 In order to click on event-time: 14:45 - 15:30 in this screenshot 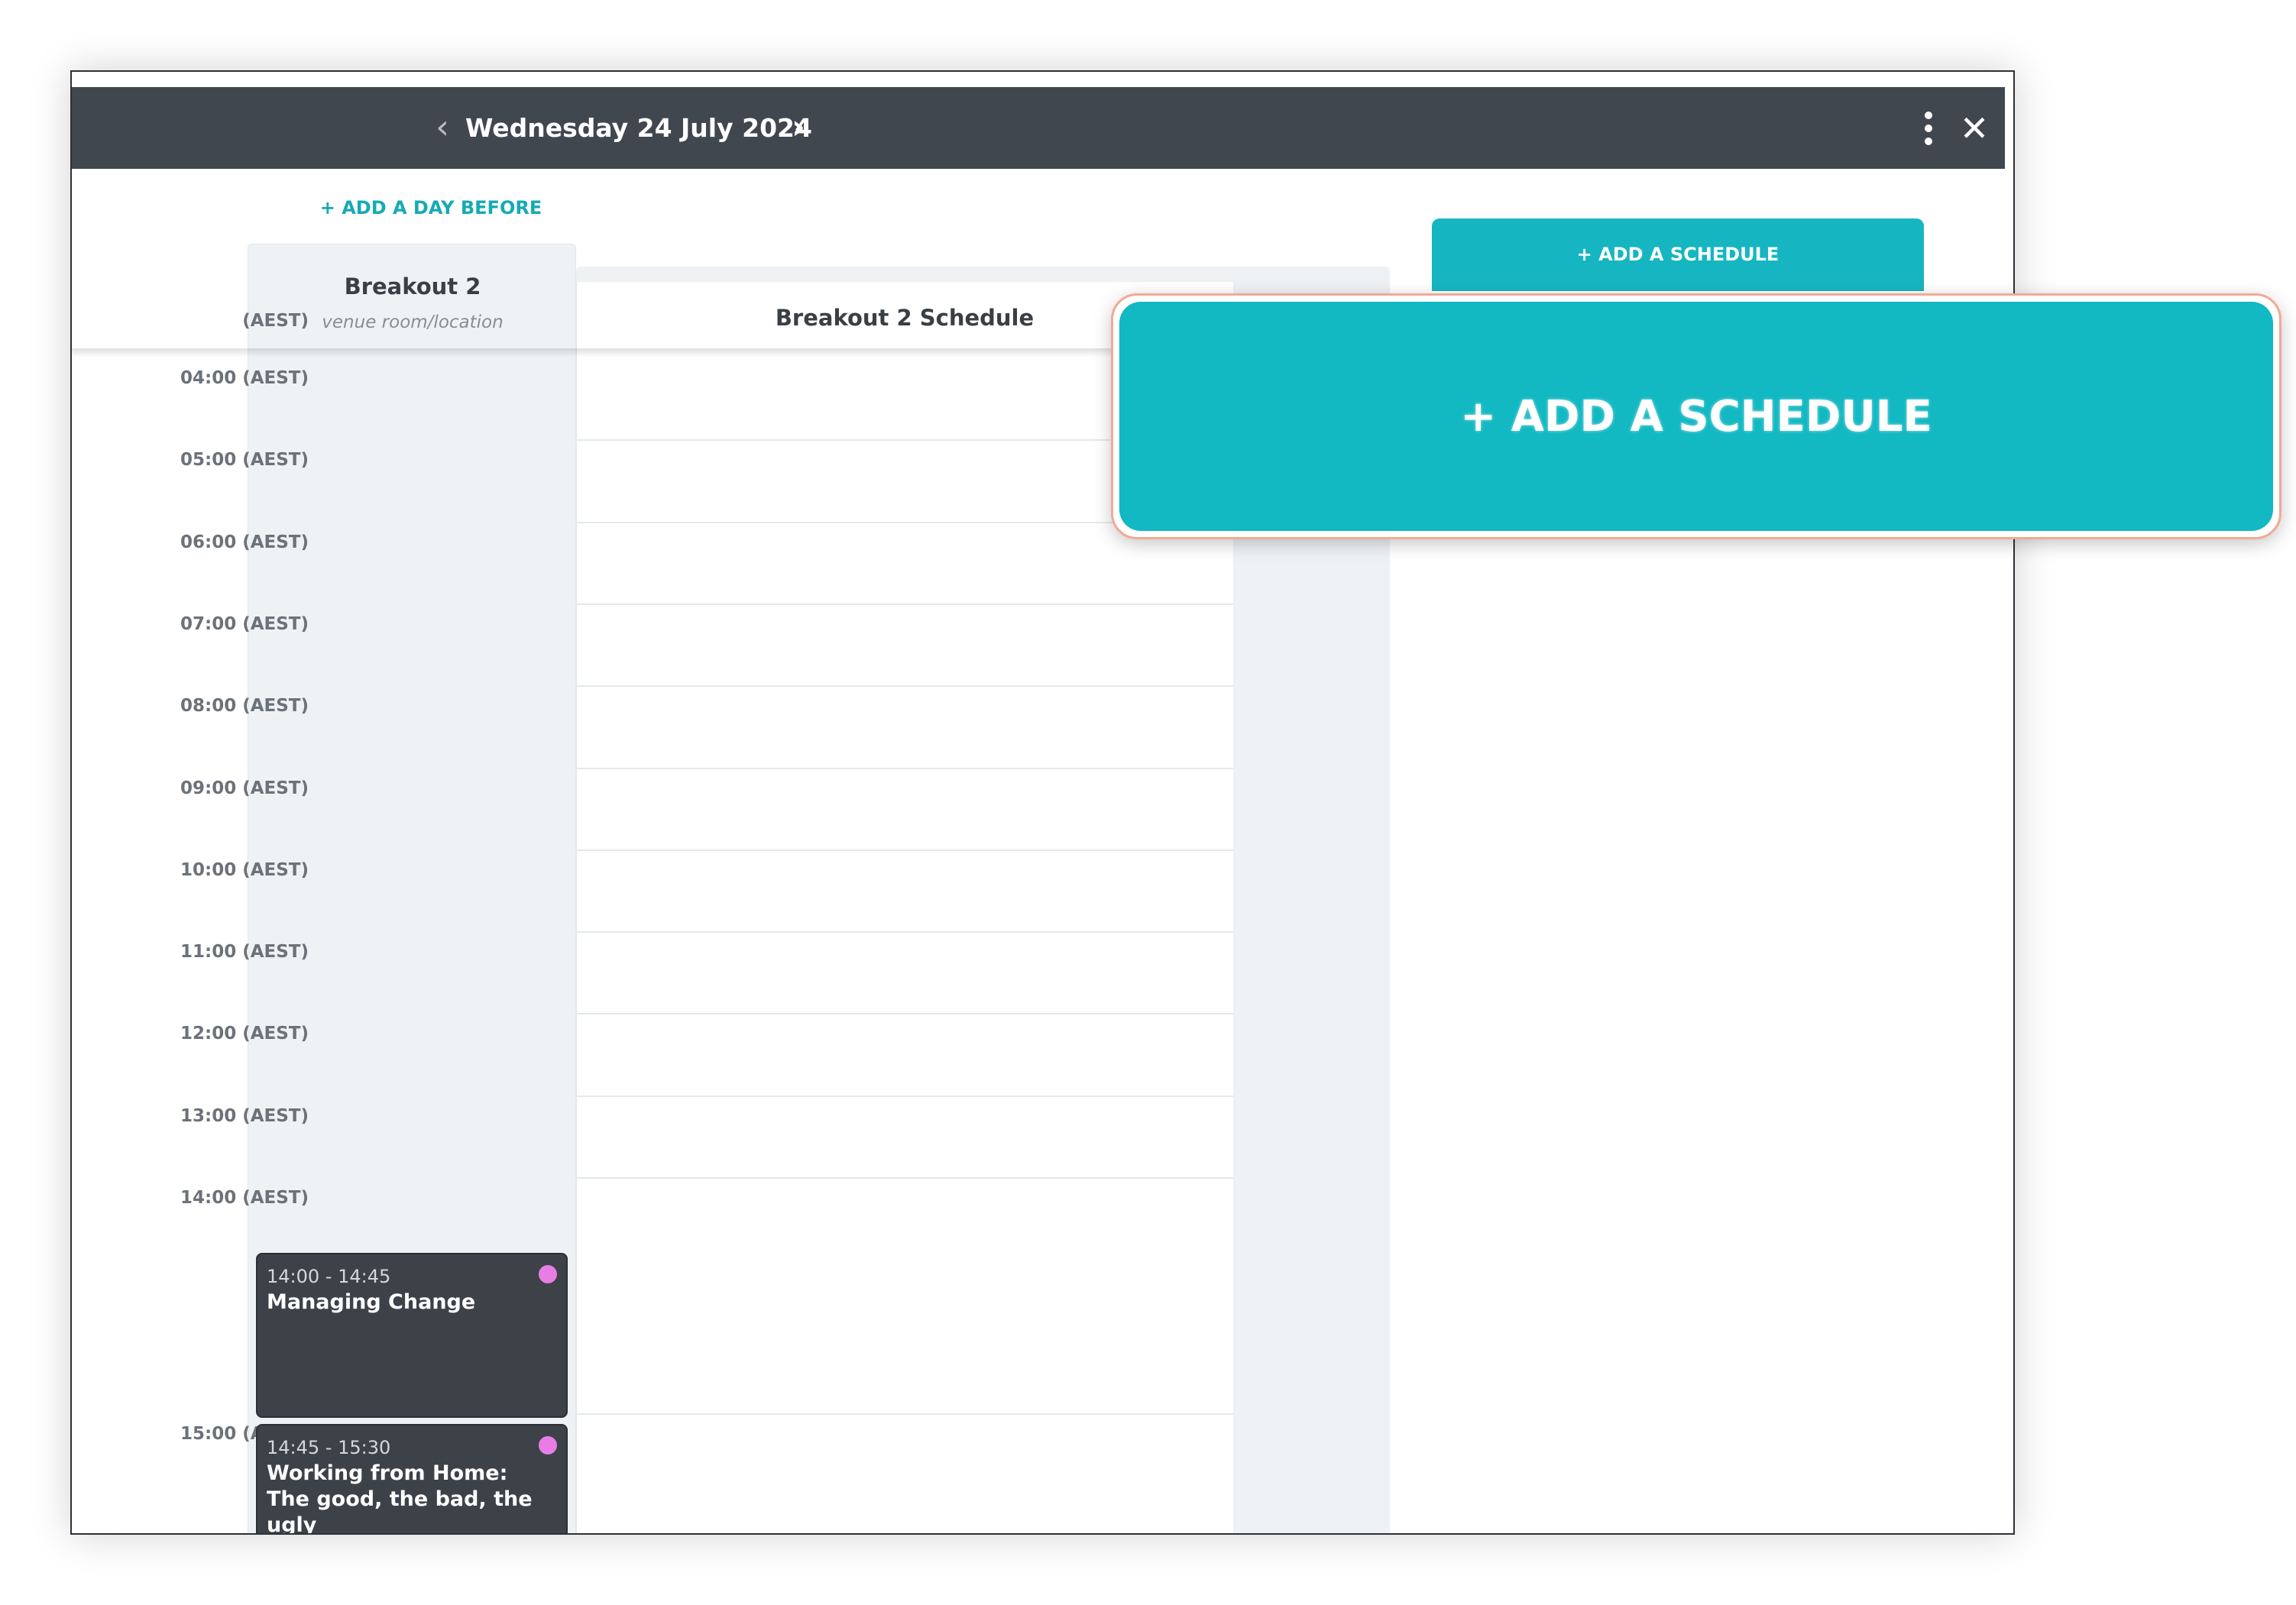, I will do `click(329, 1447)`.